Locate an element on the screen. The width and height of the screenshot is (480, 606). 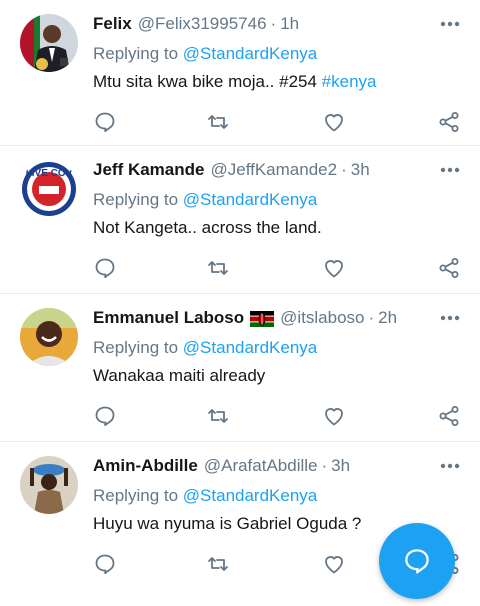
tweet-text-body: Wanakaa maiti already is located at coordinates (179, 375).